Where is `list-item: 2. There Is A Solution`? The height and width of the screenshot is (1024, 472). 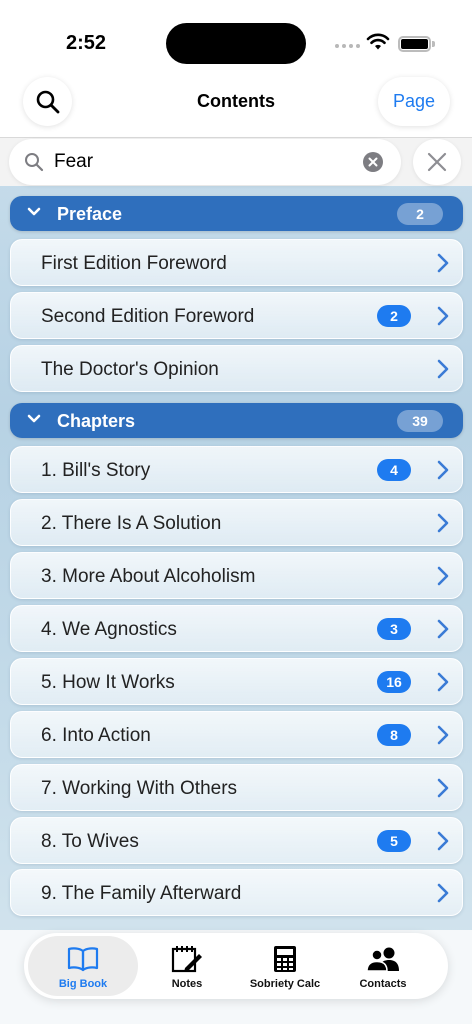 list-item: 2. There Is A Solution is located at coordinates (236, 522).